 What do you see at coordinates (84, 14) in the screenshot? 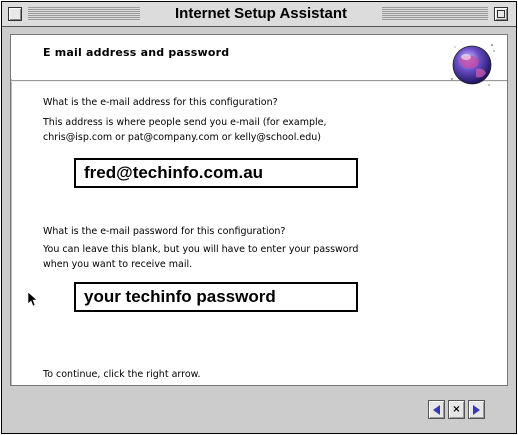
I see `title-bar-stripes-left` at bounding box center [84, 14].